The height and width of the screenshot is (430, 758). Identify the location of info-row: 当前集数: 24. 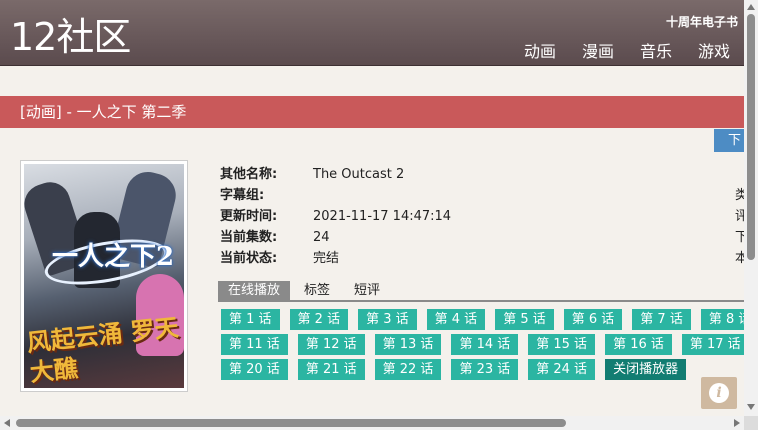
(335, 237).